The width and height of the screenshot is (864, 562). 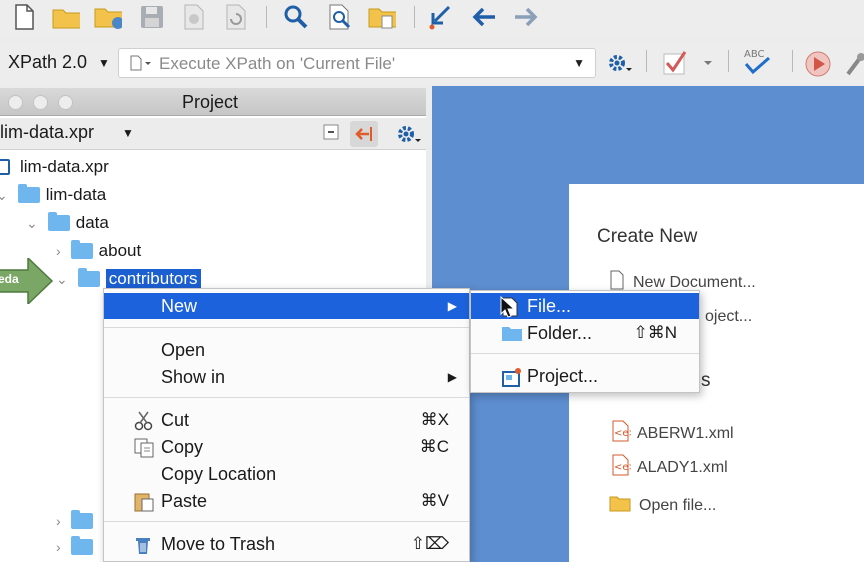 I want to click on menu-item-move-to-trash: Move to Trash ⇧⌦, so click(x=286, y=544).